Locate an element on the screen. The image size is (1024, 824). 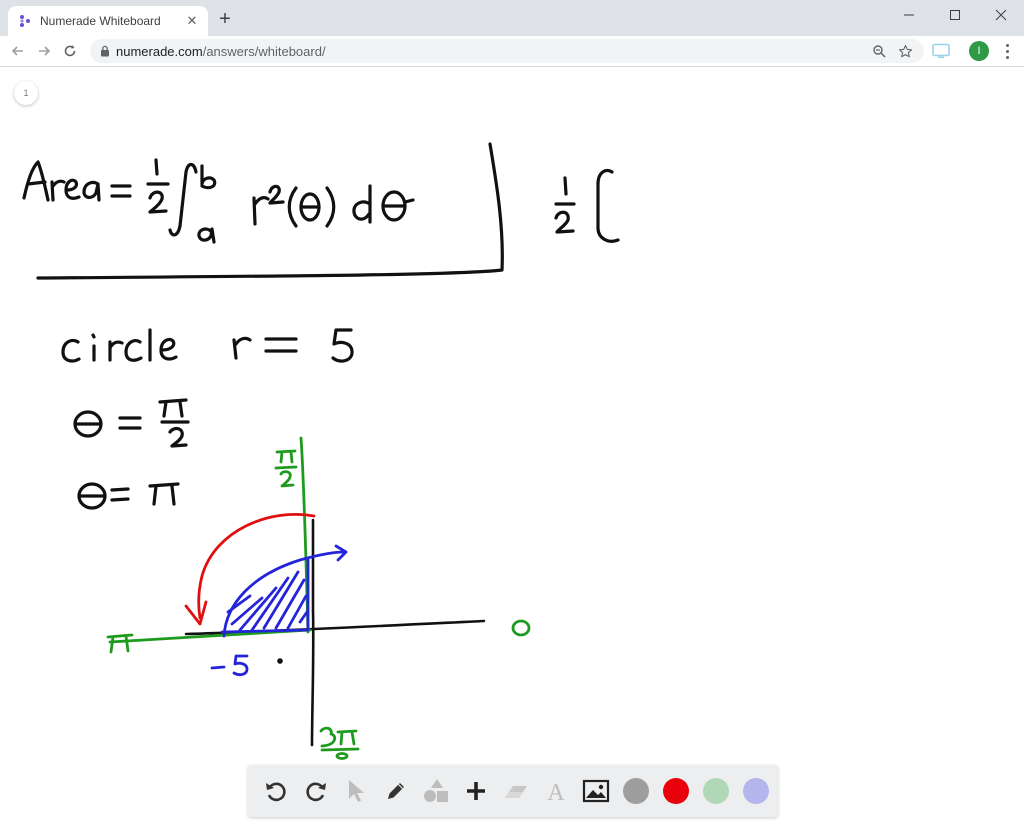
color-gray-swatch is located at coordinates (636, 791).